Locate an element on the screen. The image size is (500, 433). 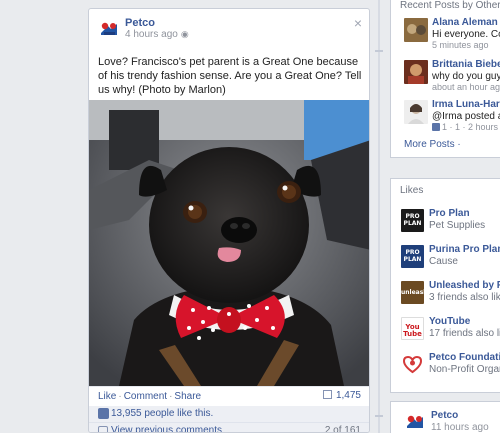
close-icon: × is located at coordinates (358, 23).